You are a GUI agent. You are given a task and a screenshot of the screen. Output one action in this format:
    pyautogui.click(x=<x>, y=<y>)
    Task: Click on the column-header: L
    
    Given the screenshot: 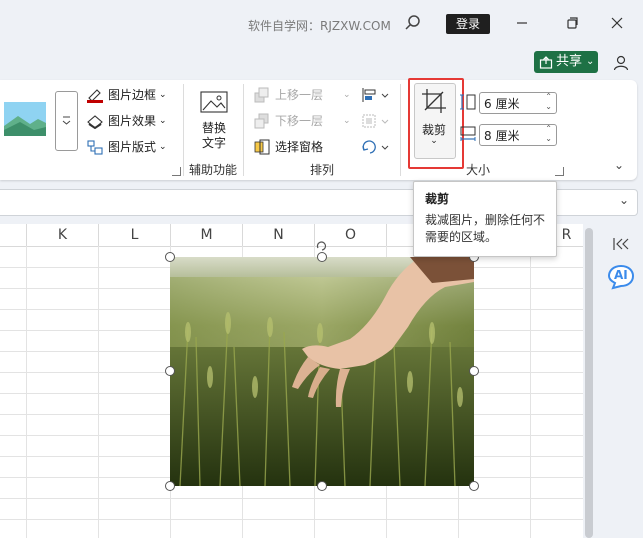 What is the action you would take?
    pyautogui.click(x=135, y=235)
    